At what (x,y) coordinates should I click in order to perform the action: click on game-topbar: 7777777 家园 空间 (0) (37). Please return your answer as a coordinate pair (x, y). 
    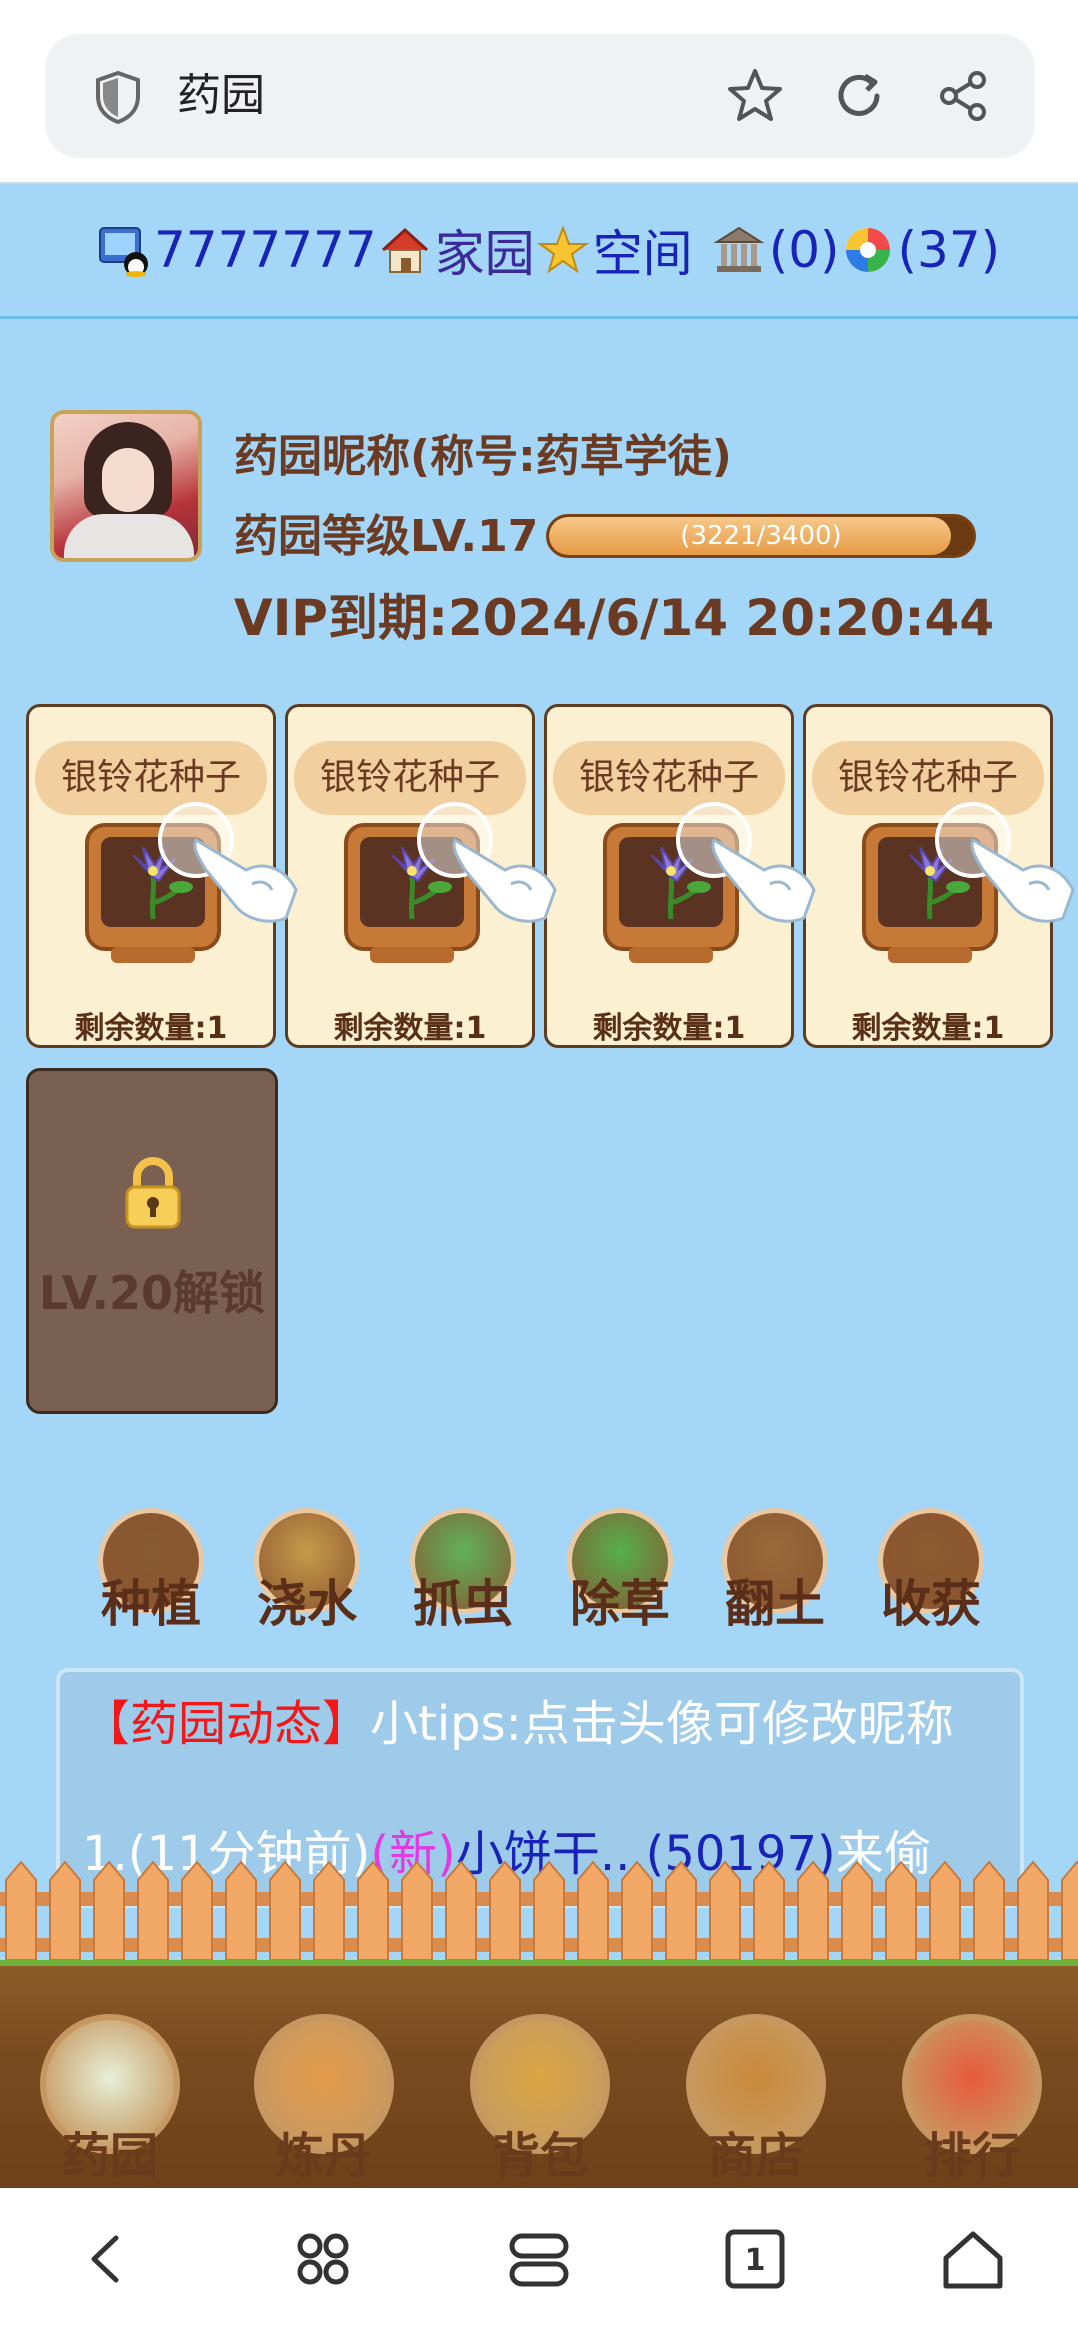
    Looking at the image, I should click on (539, 251).